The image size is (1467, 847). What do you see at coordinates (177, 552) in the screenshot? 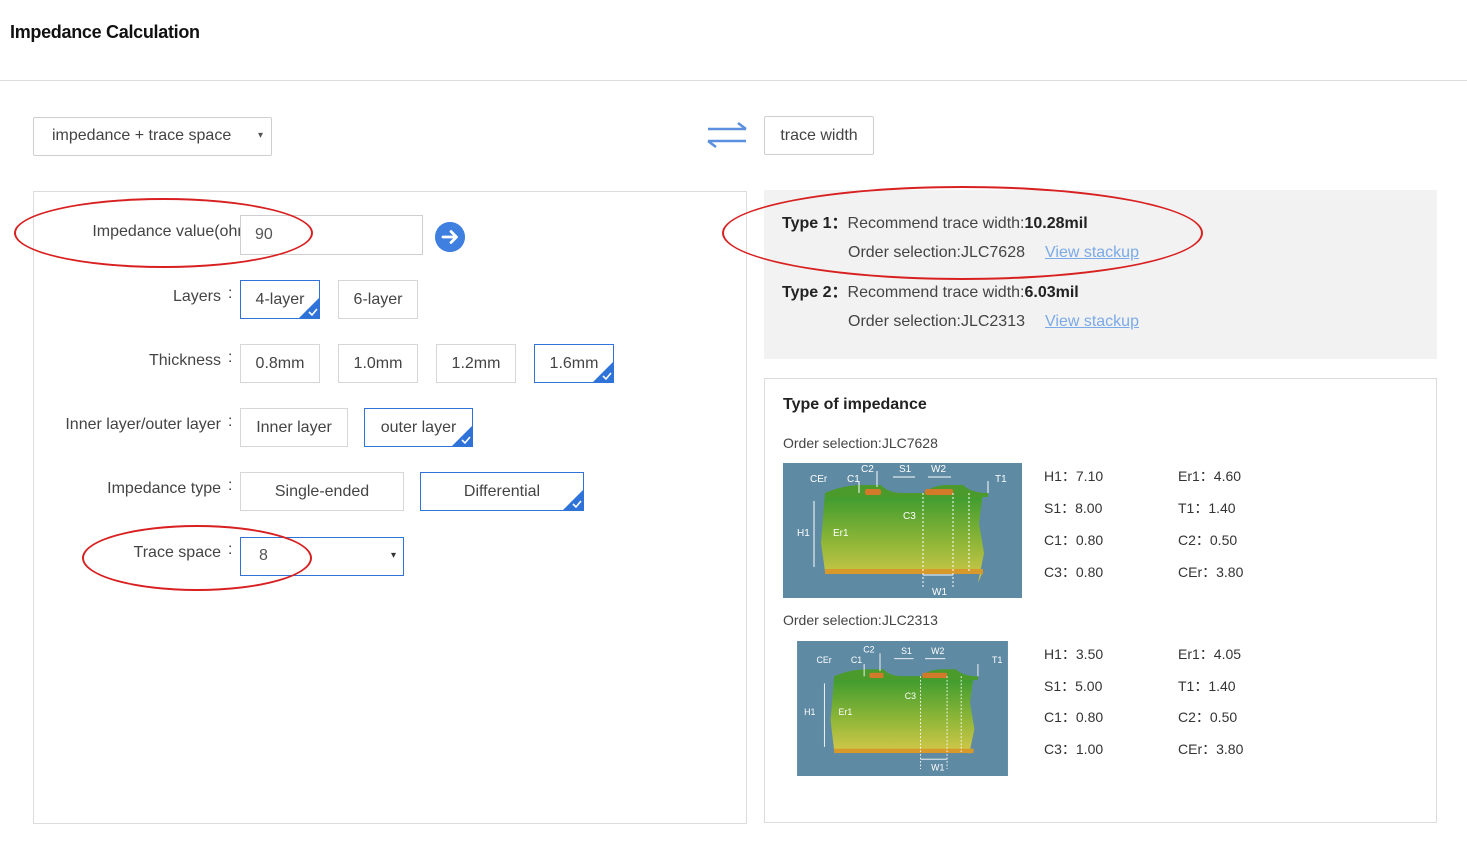
I see `trace-space-label: Trace space` at bounding box center [177, 552].